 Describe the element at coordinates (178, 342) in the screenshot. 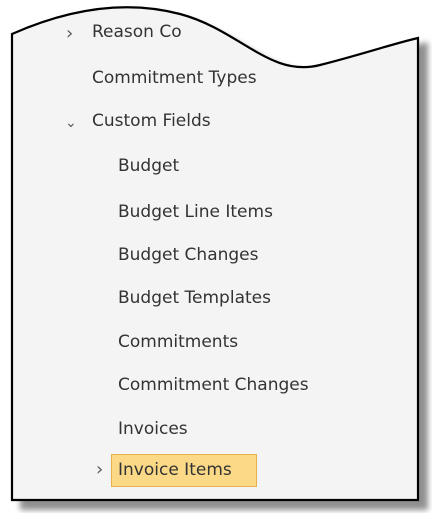

I see `tree-item-commitments: Commitments` at that location.